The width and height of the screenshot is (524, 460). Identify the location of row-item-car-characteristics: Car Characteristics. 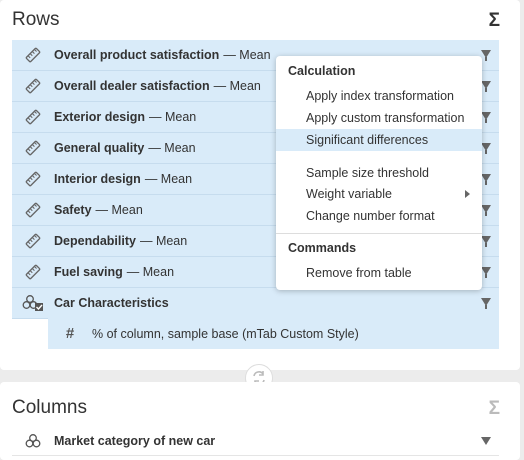
(255, 303).